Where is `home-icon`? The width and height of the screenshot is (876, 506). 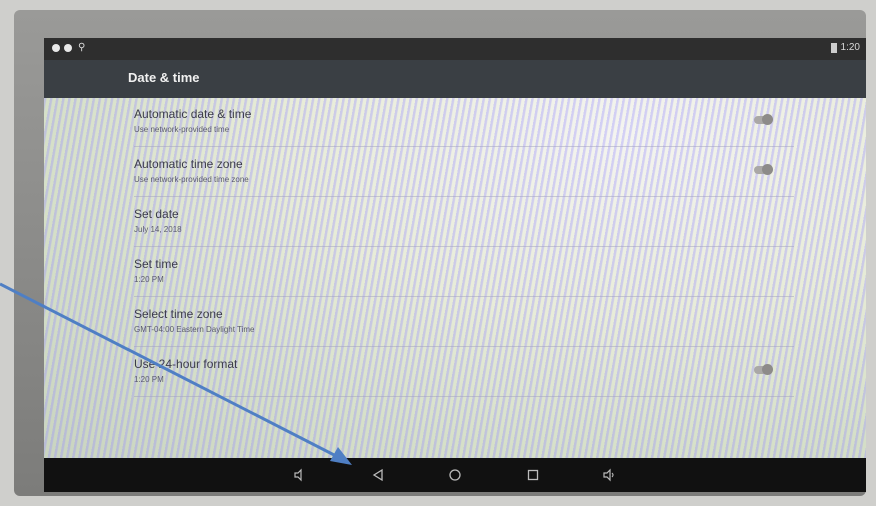 home-icon is located at coordinates (455, 475).